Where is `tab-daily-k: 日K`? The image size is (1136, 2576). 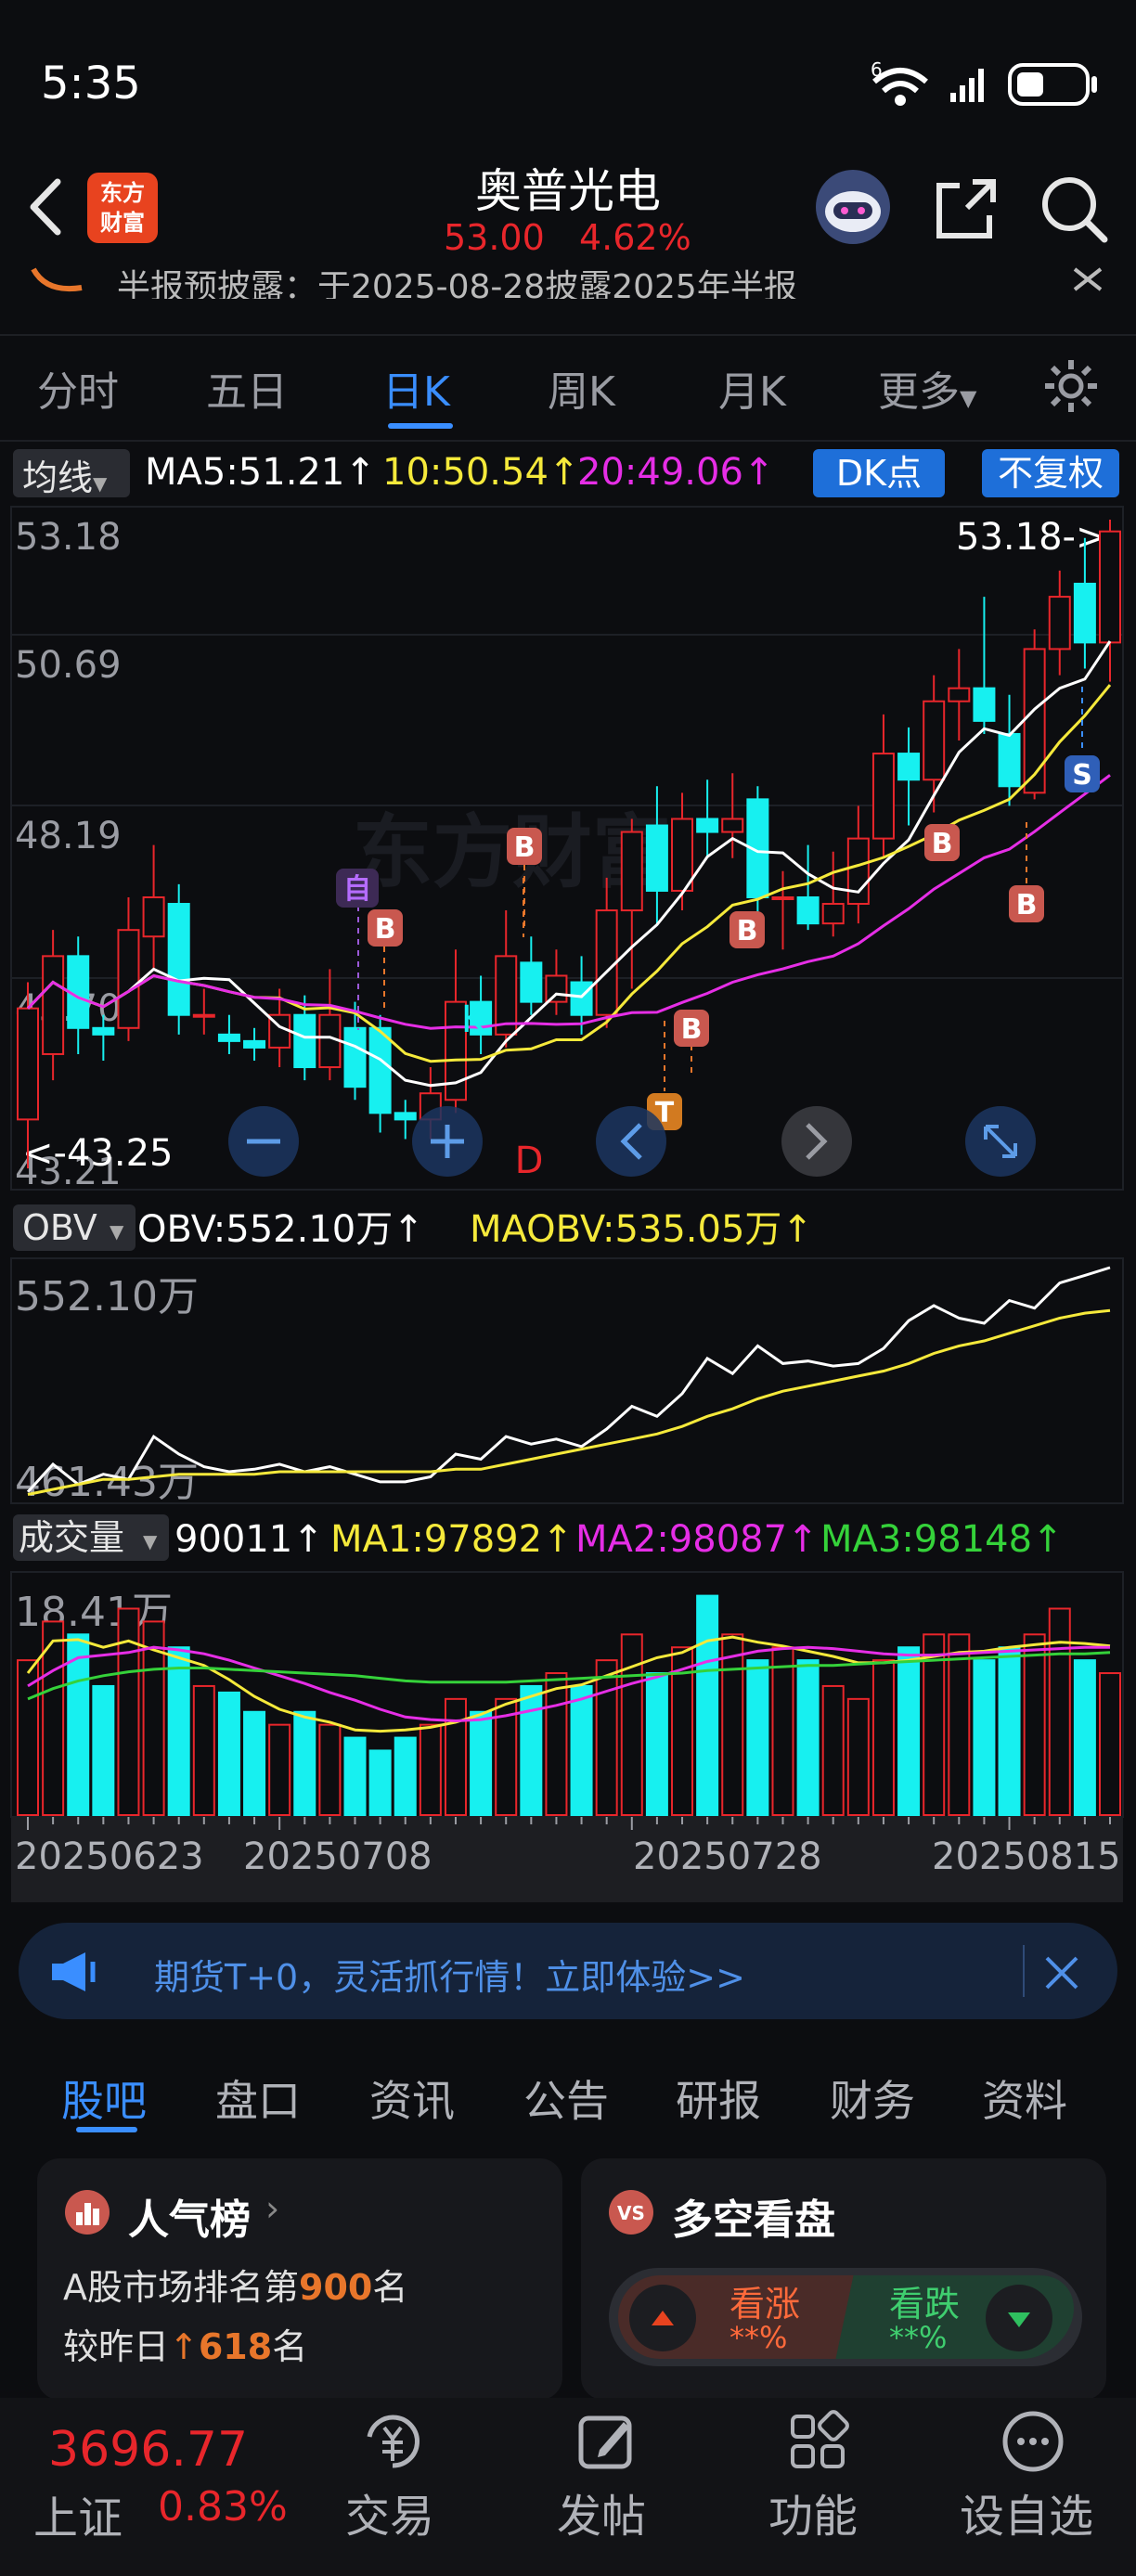 tab-daily-k: 日K is located at coordinates (416, 388).